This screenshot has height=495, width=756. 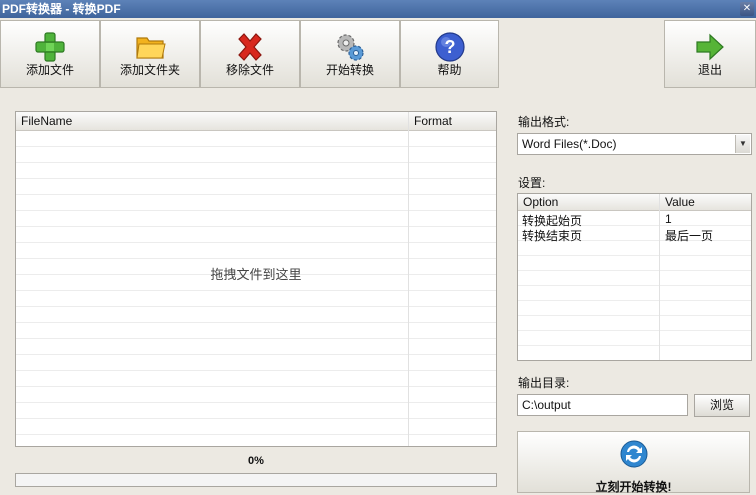 I want to click on help-label: 帮助, so click(x=449, y=70).